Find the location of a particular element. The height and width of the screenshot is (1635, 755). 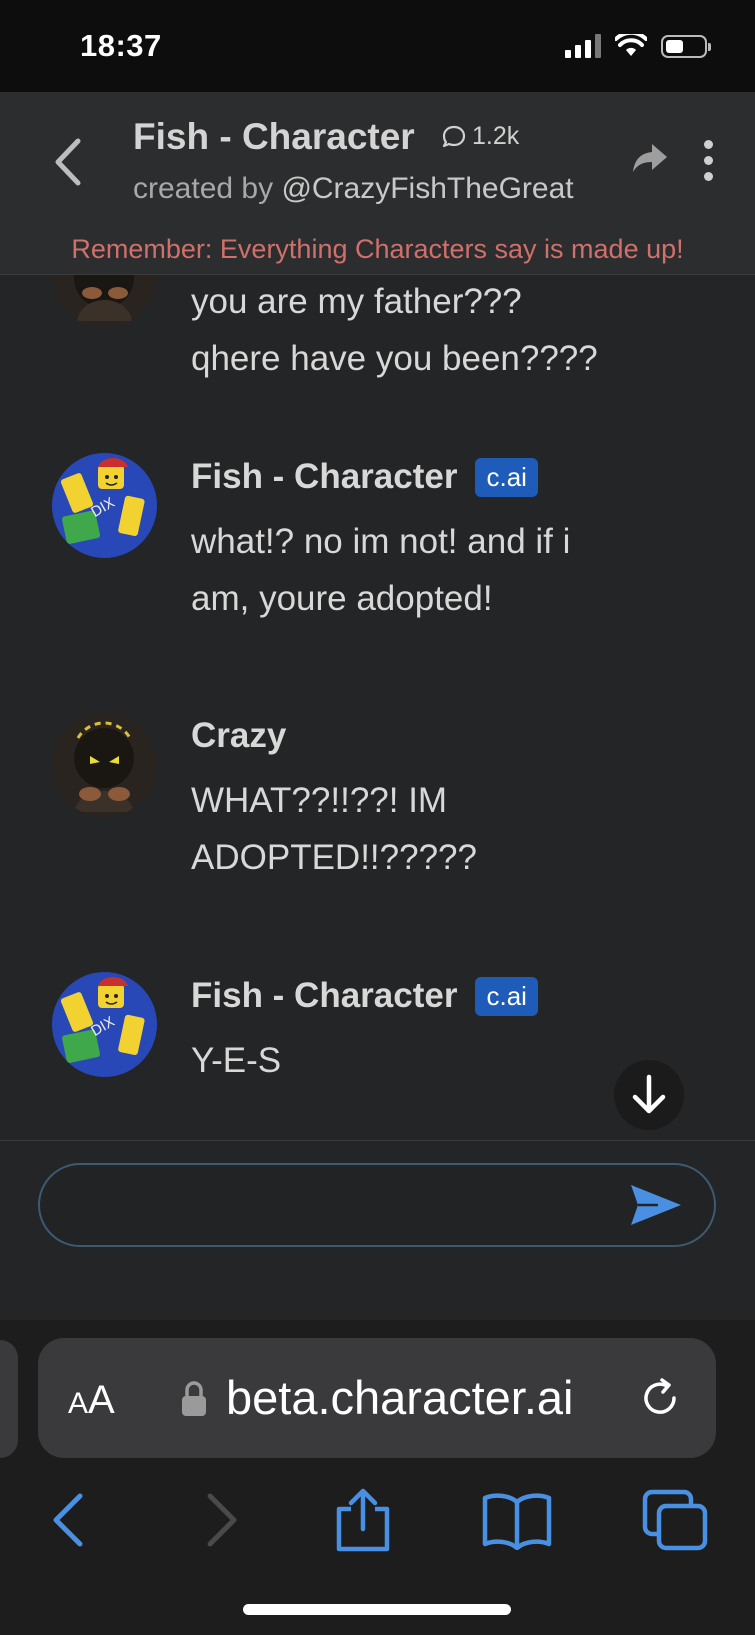

more-options-button is located at coordinates (708, 160).